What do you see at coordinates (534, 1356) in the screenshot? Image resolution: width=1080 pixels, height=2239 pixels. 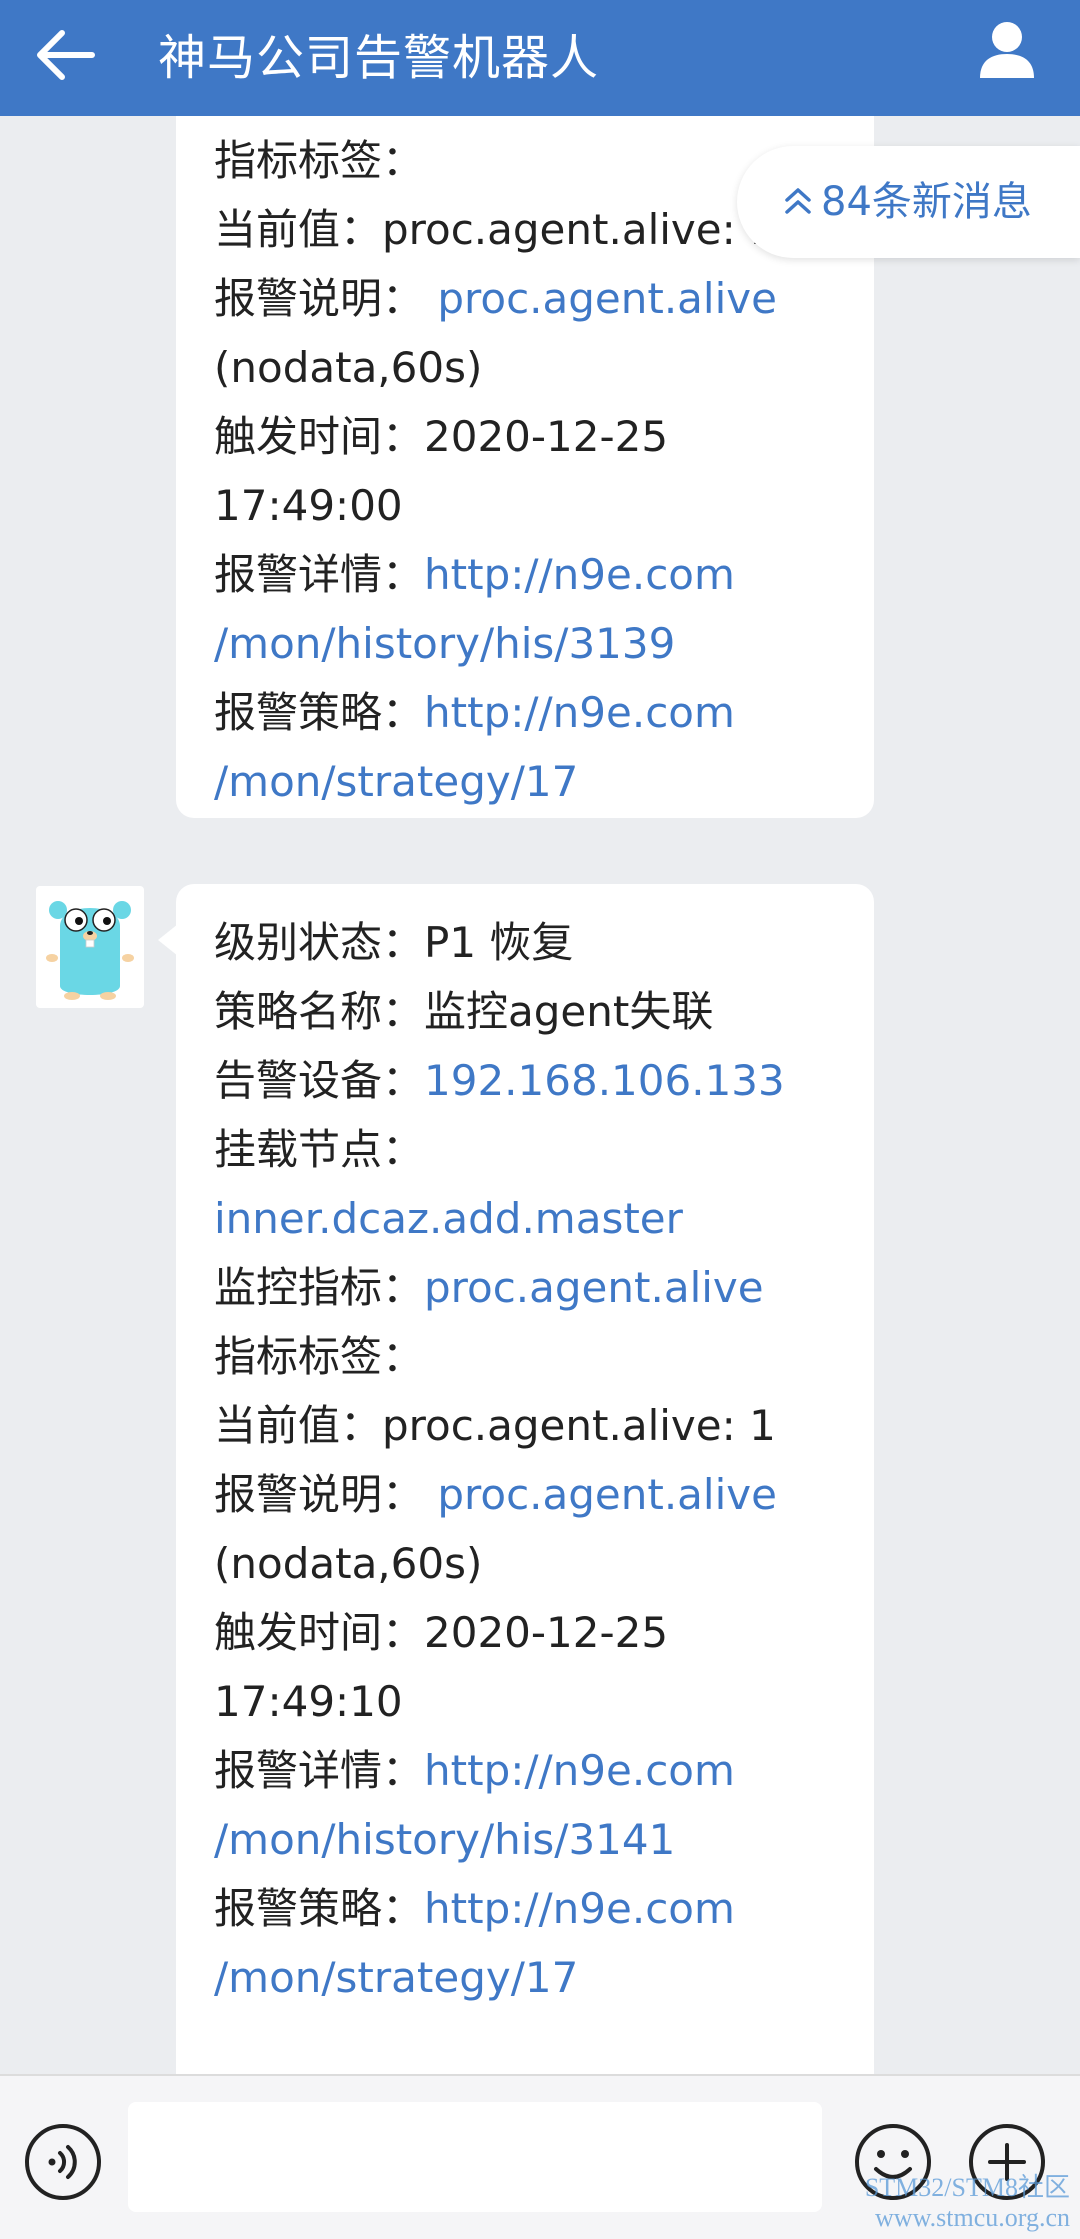 I see `message-line: 指标标签：` at bounding box center [534, 1356].